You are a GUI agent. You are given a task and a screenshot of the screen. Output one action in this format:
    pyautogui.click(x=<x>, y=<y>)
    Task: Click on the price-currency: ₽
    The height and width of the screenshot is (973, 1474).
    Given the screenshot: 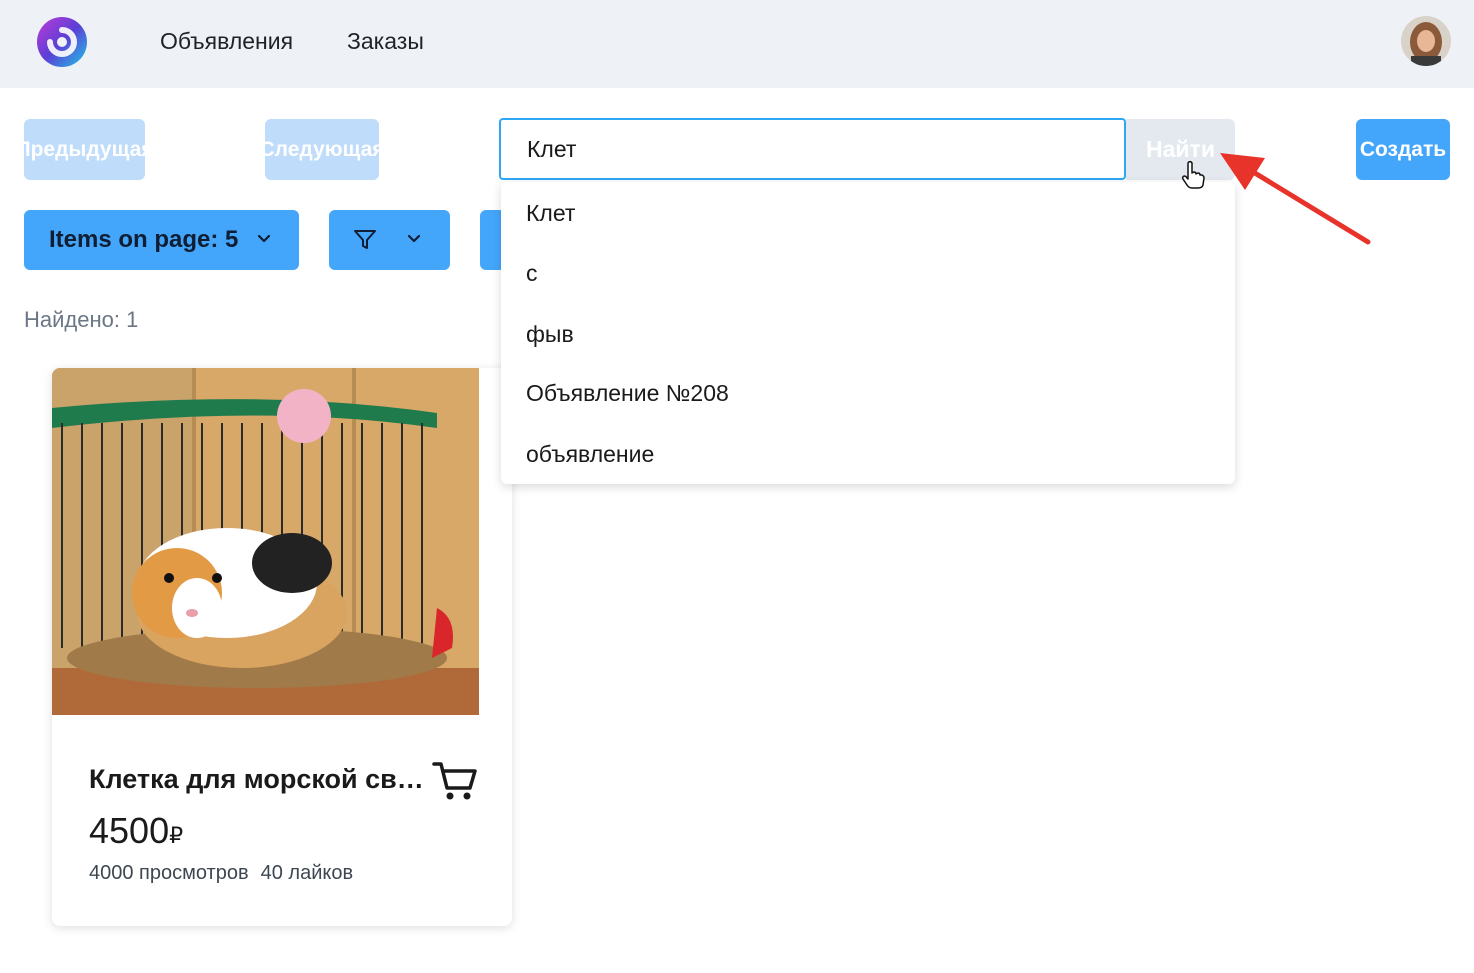 What is the action you would take?
    pyautogui.click(x=176, y=835)
    